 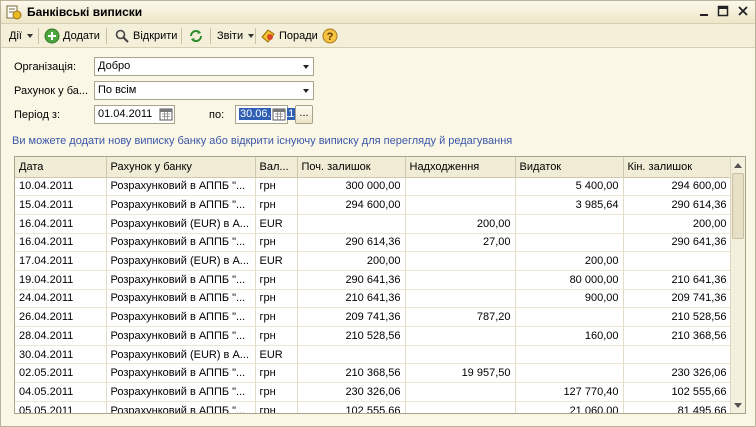 What do you see at coordinates (677, 373) in the screenshot?
I see `table-cell: 230 326,06` at bounding box center [677, 373].